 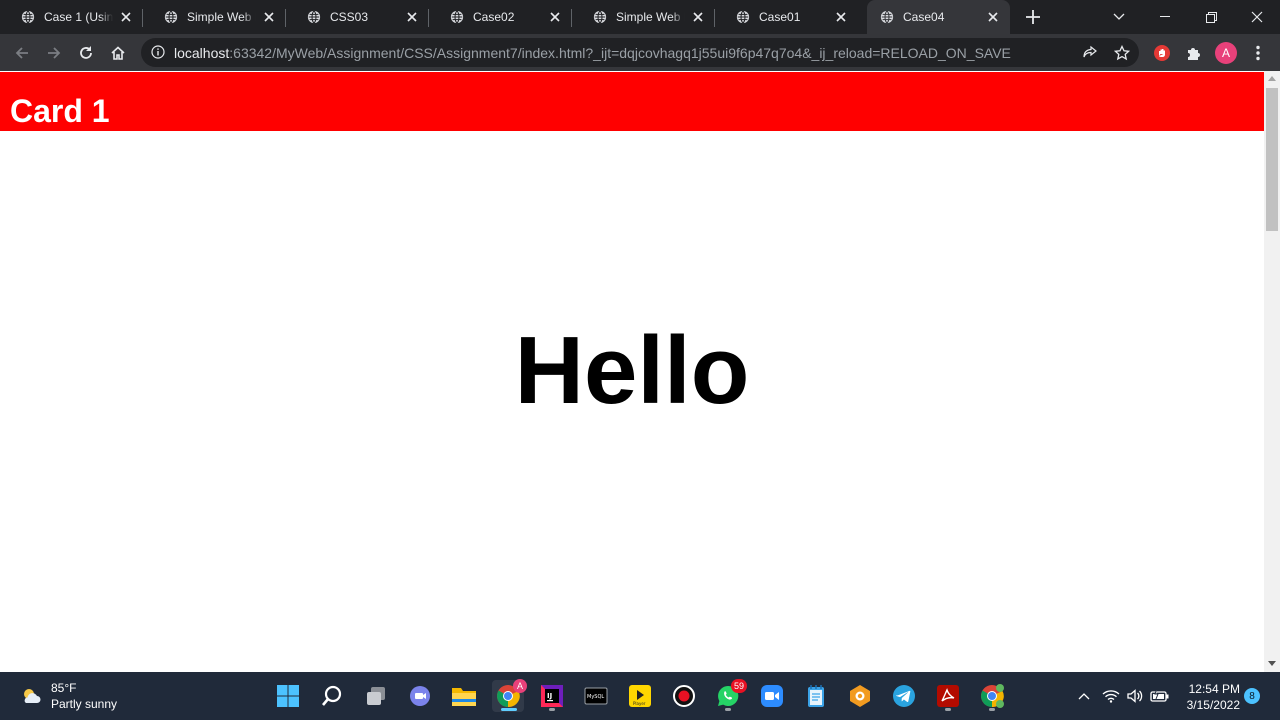 What do you see at coordinates (1214, 689) in the screenshot?
I see `clock-time: 12:54 PM` at bounding box center [1214, 689].